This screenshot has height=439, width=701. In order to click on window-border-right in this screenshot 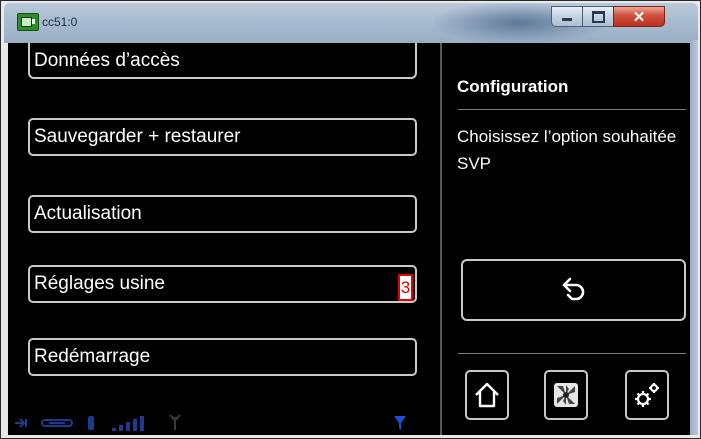, I will do `click(694, 237)`.